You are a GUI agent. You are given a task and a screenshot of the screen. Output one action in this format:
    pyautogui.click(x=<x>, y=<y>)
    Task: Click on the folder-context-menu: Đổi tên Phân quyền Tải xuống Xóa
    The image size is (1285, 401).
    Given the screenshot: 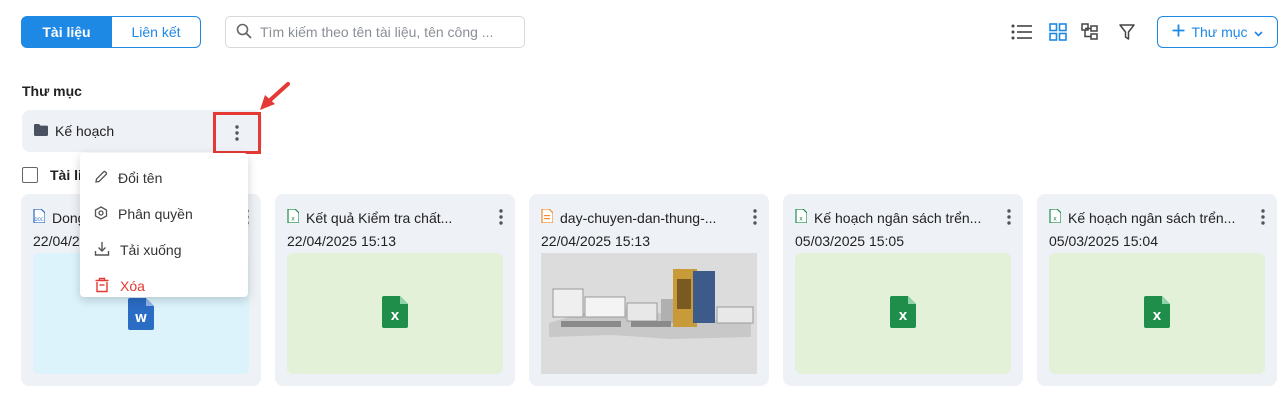 What is the action you would take?
    pyautogui.click(x=164, y=225)
    